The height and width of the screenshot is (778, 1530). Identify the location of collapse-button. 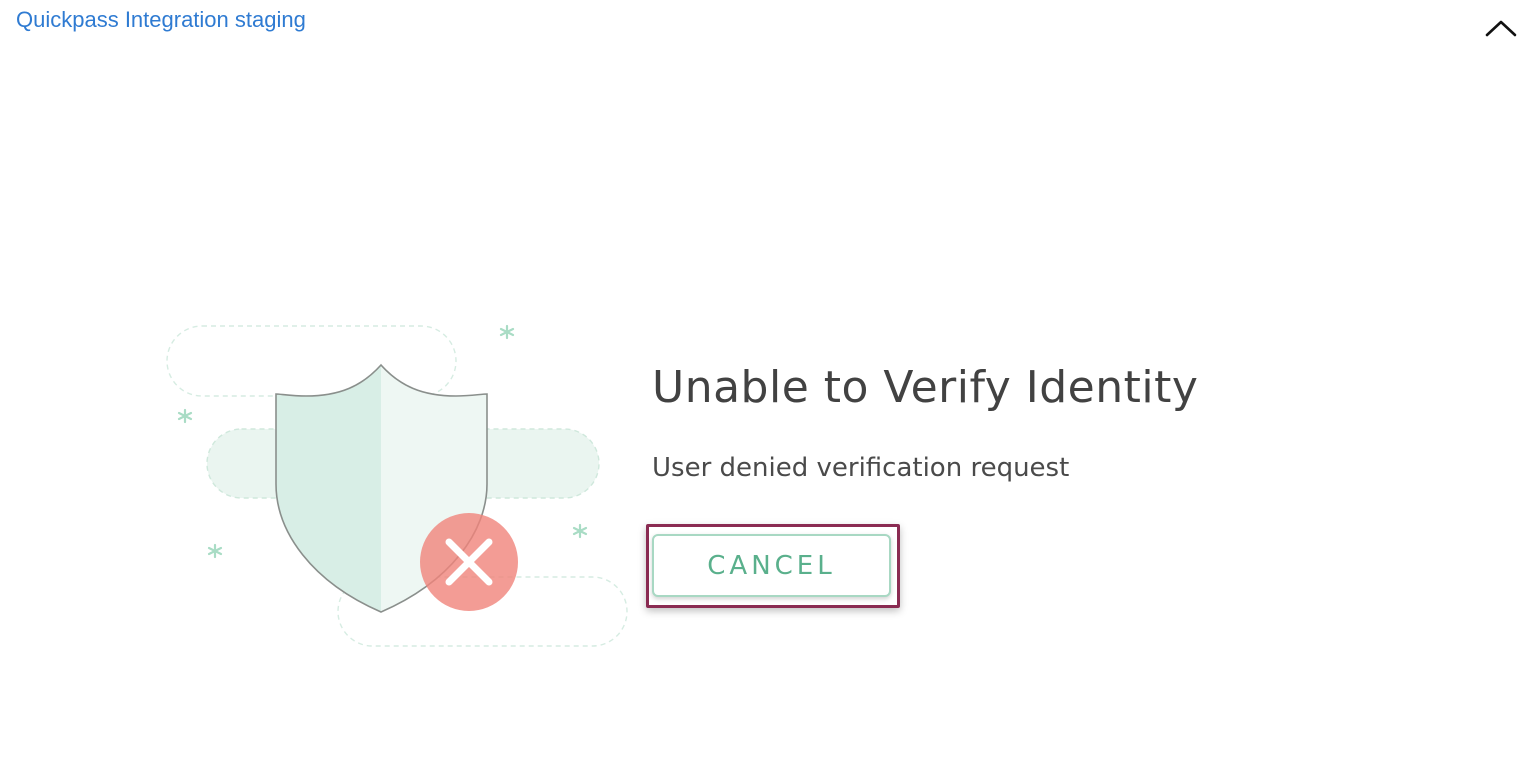
(1500, 28).